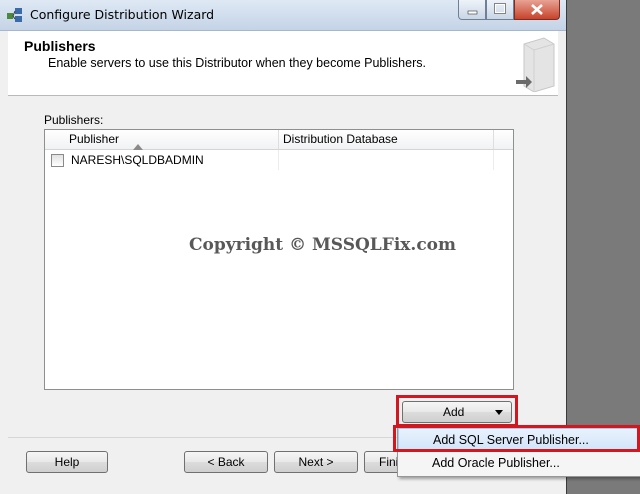 The image size is (640, 494). I want to click on back-button: < Back, so click(226, 462).